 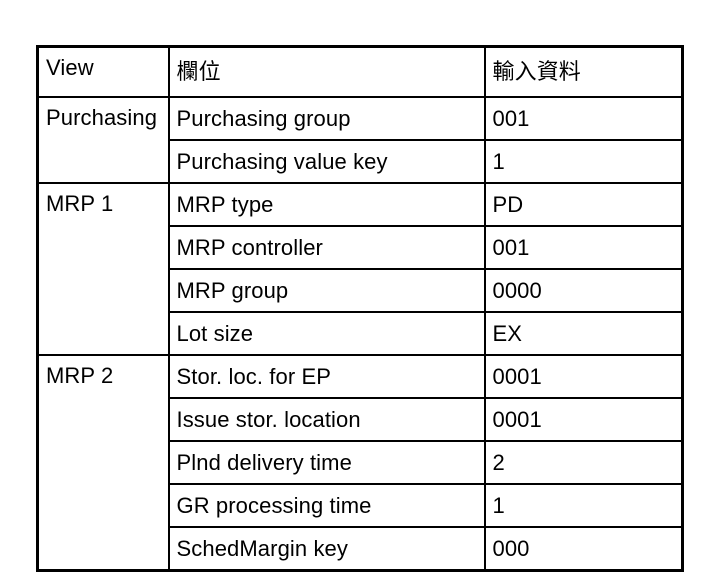 What do you see at coordinates (103, 140) in the screenshot?
I see `view-cell-purchasing: Purchasing` at bounding box center [103, 140].